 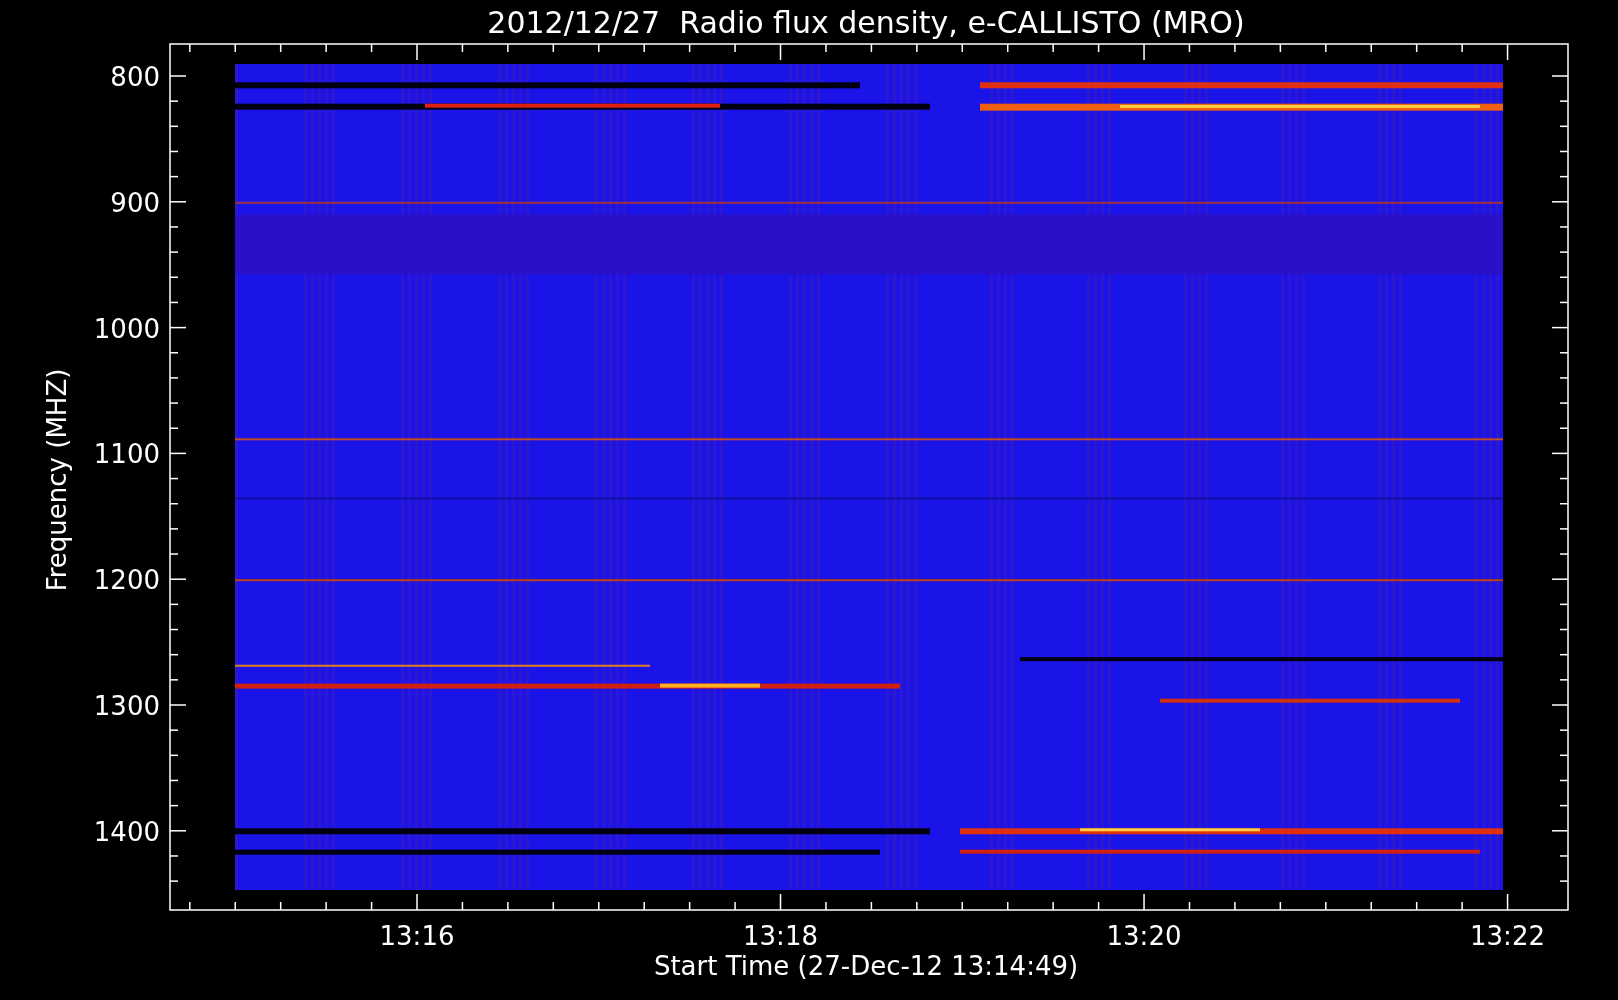 What do you see at coordinates (126, 328) in the screenshot?
I see `y-tick-label: 1000` at bounding box center [126, 328].